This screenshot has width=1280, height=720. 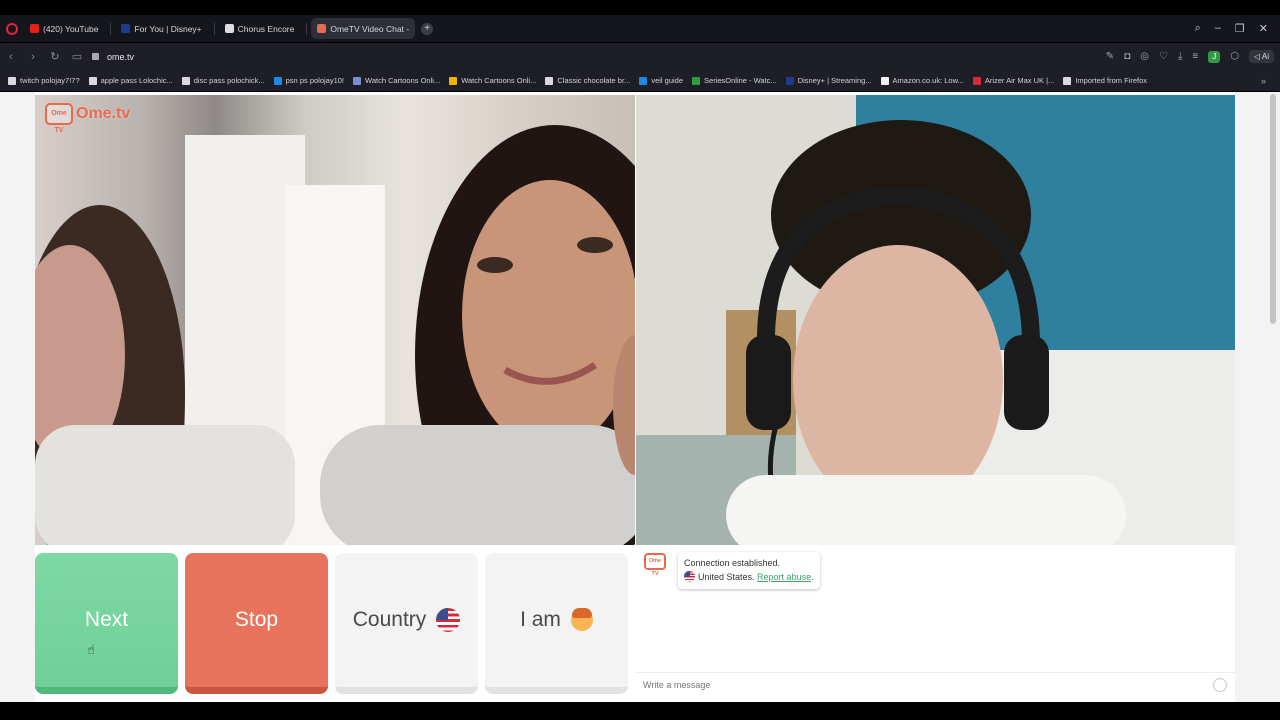 I want to click on new-tab-button: +, so click(x=427, y=28).